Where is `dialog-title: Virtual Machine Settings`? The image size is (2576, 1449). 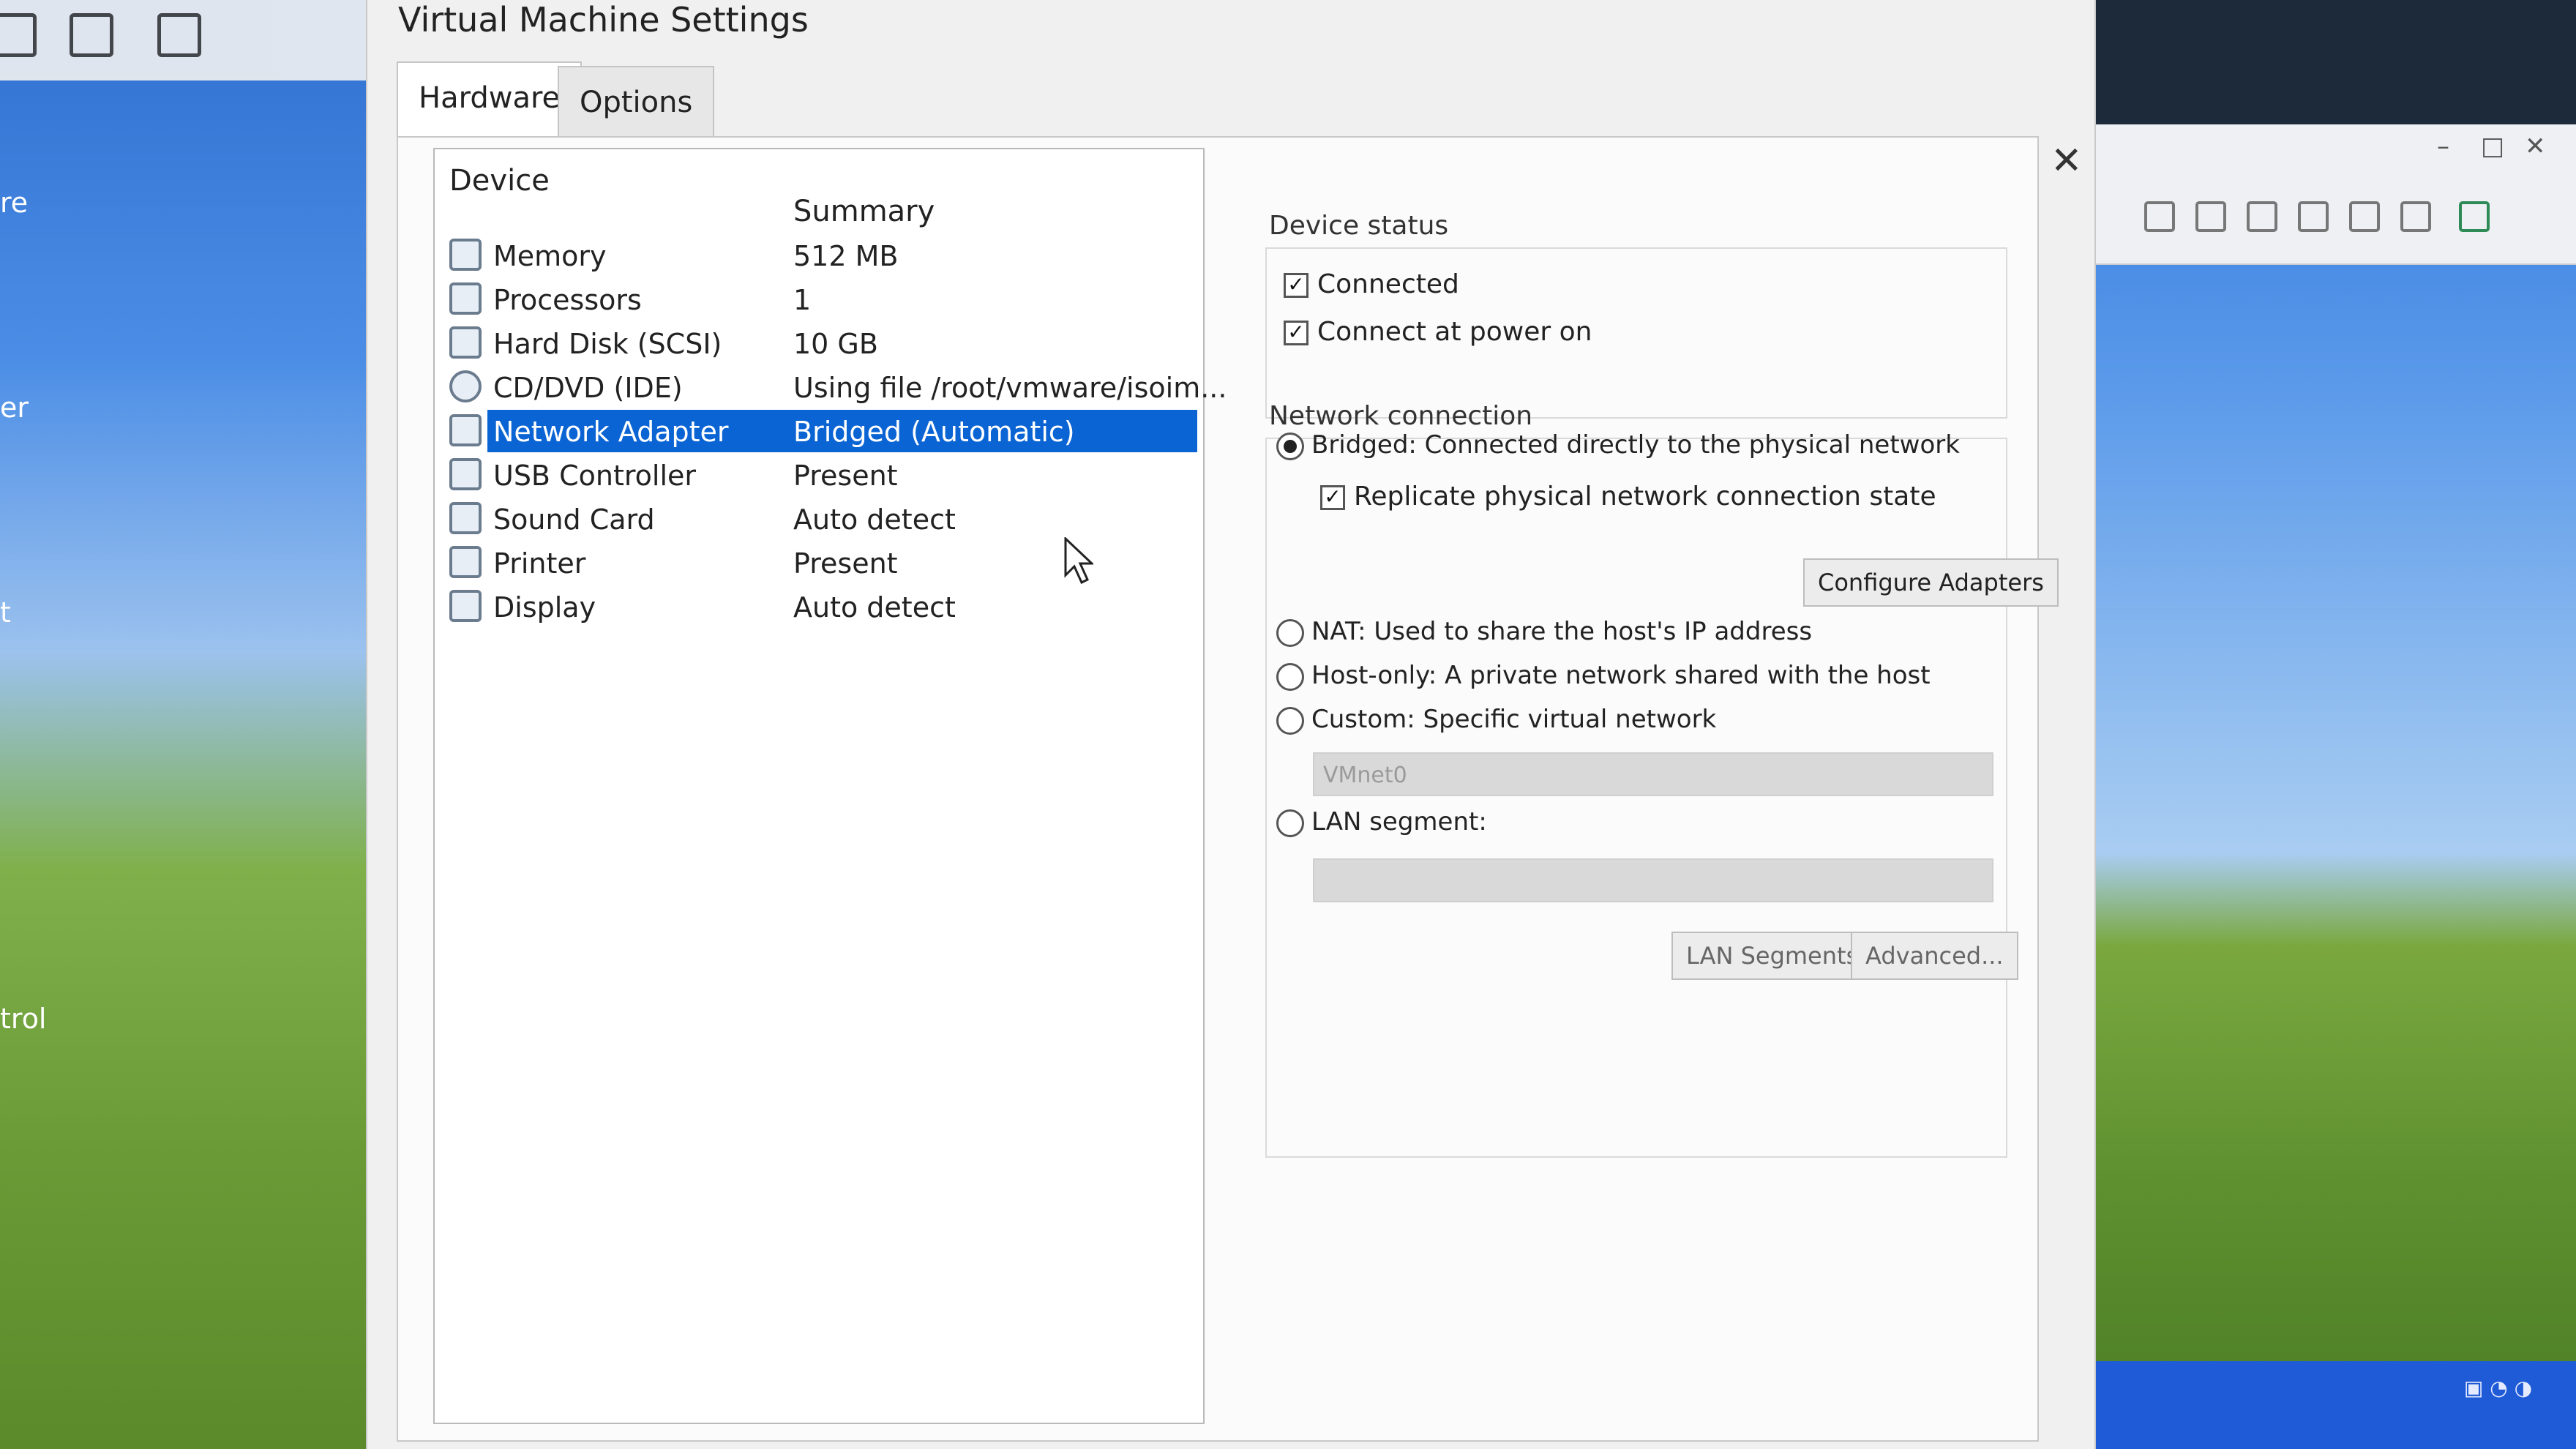
dialog-title: Virtual Machine Settings is located at coordinates (603, 20).